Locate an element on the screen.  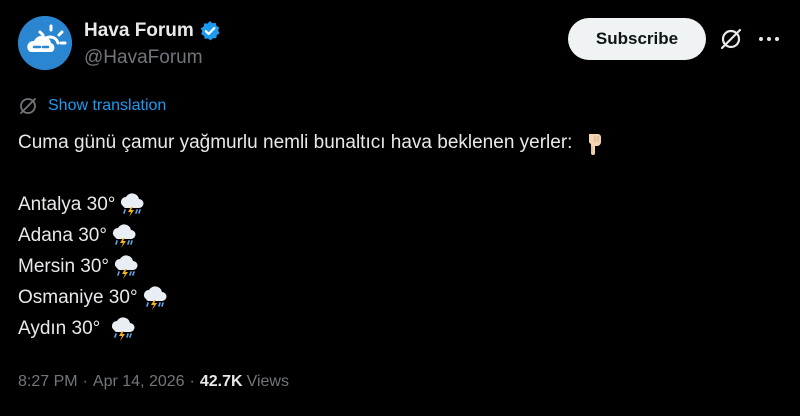
grok-icon is located at coordinates (731, 39).